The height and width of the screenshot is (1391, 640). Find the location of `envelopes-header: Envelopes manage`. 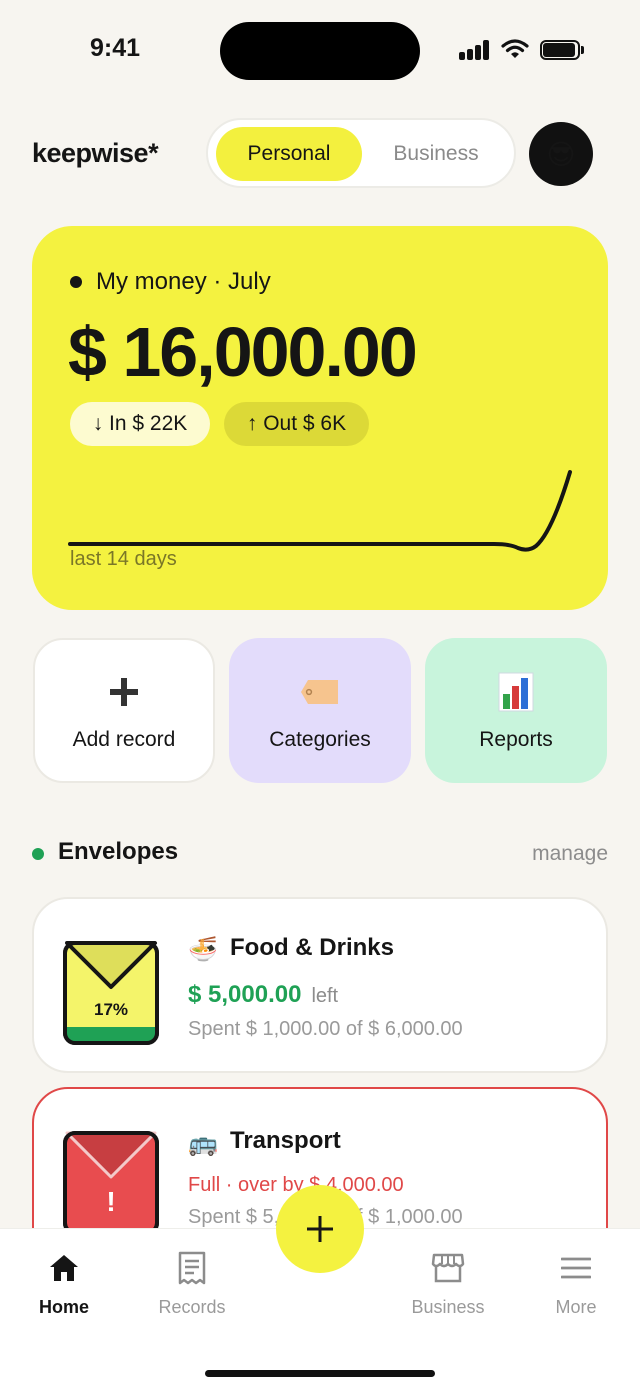

envelopes-header: Envelopes manage is located at coordinates (320, 853).